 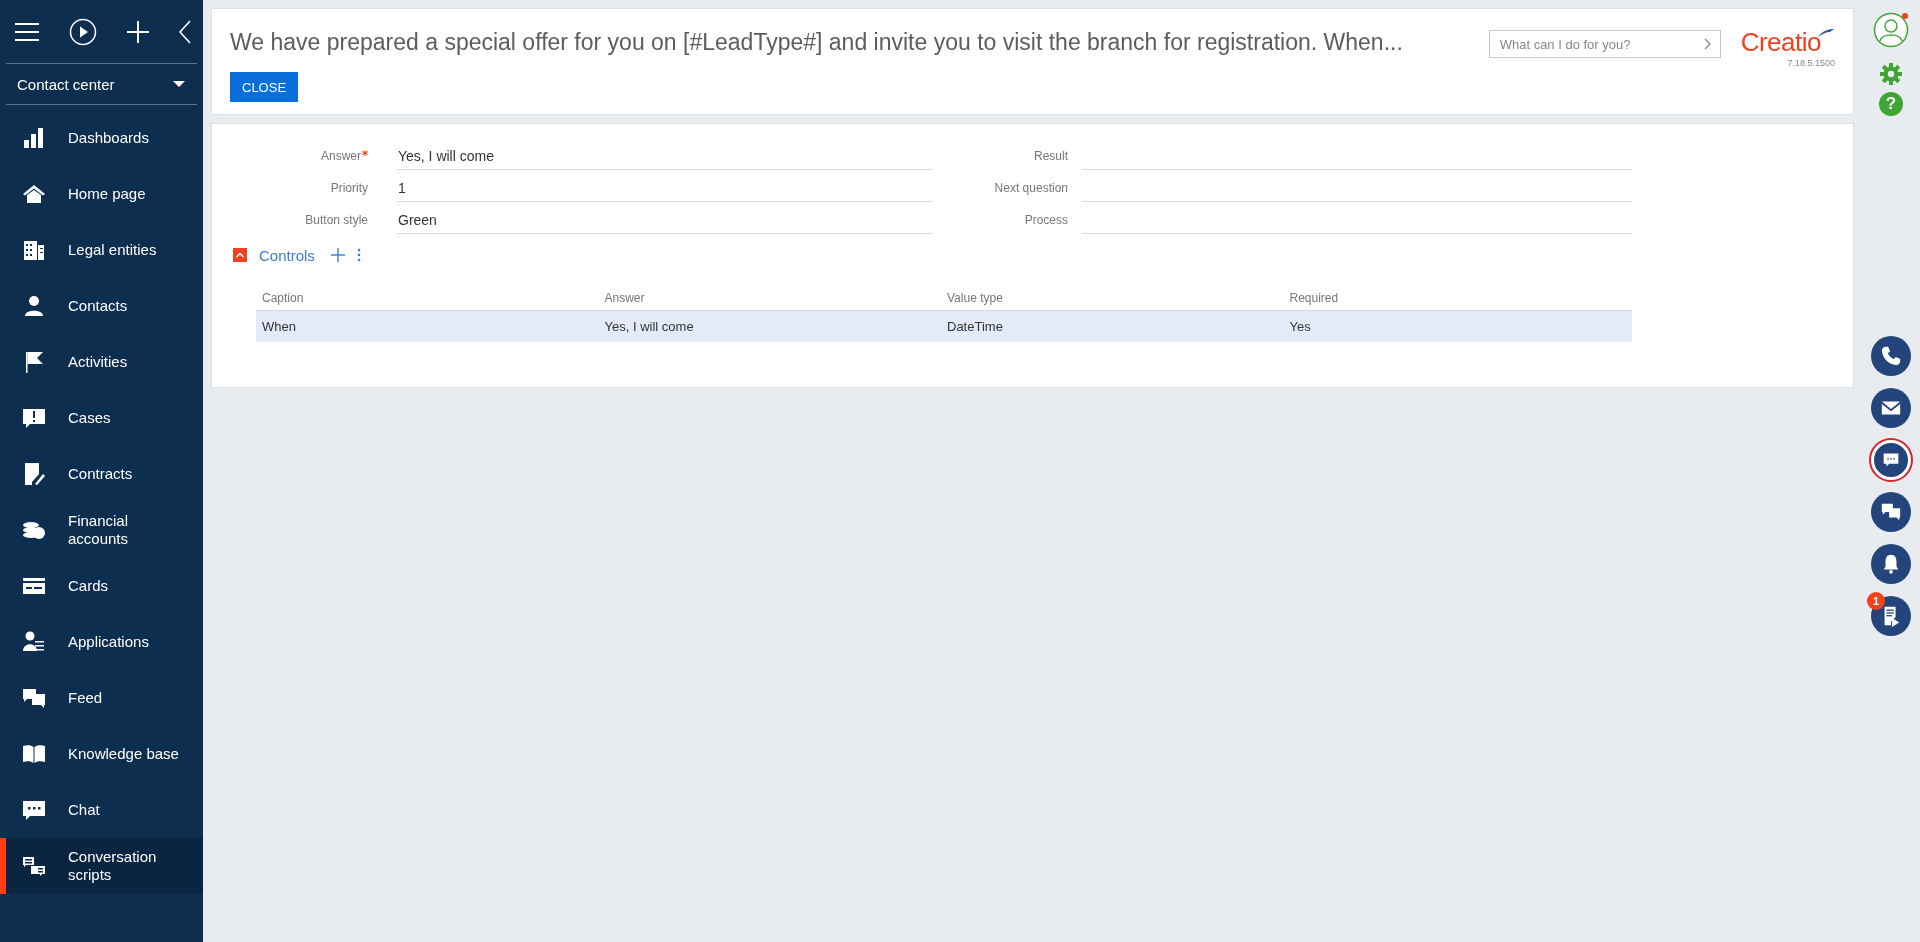 I want to click on input-field: 1, so click(x=664, y=188).